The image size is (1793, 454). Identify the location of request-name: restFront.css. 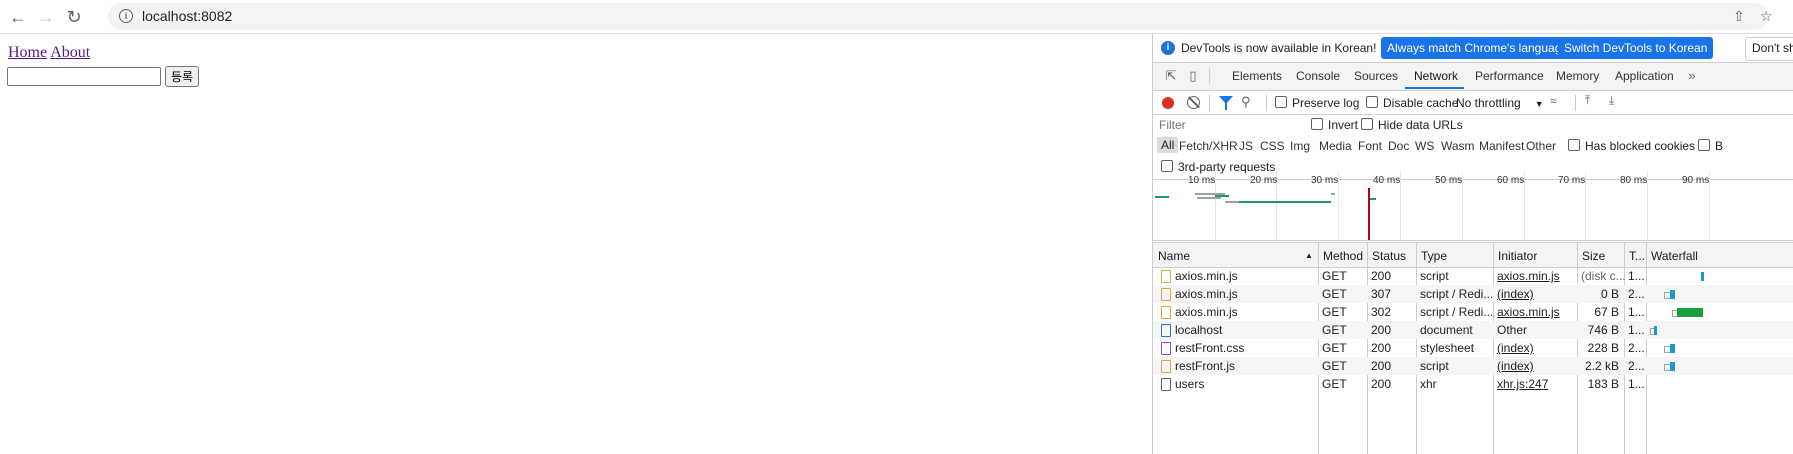
(1210, 348).